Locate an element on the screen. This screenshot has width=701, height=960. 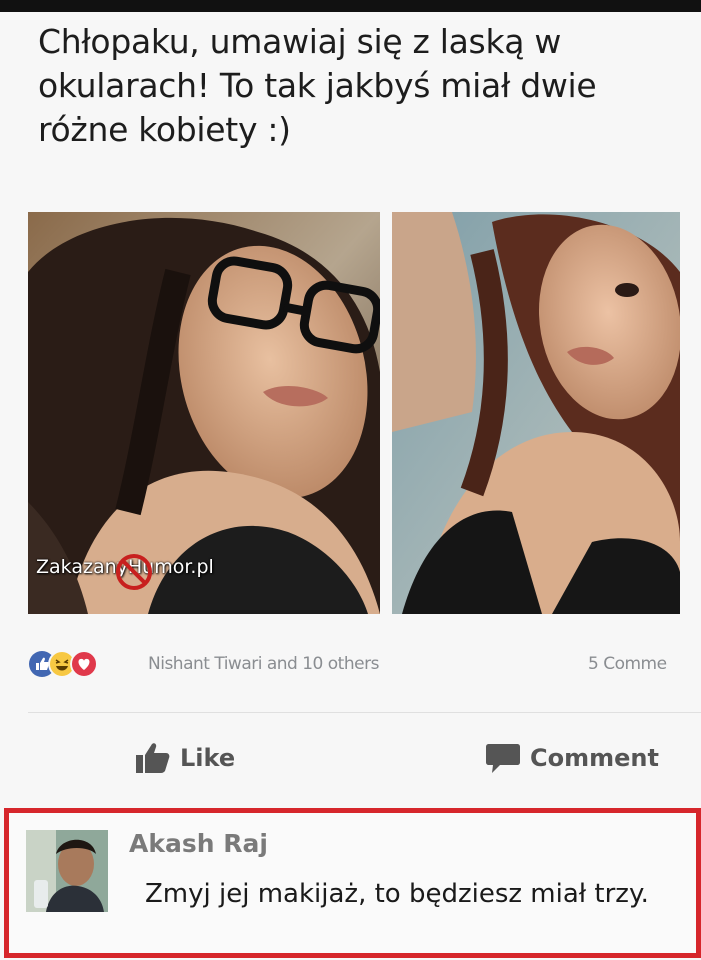
comment-button: Comment is located at coordinates (572, 758).